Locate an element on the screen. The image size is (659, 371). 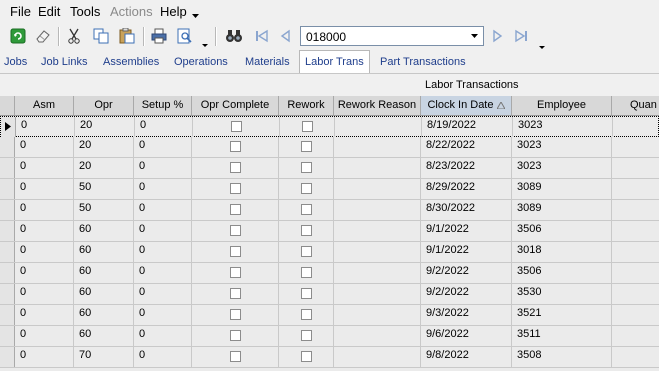
table-row: 0 60 0 9/6/2022 3511 is located at coordinates (329, 336).